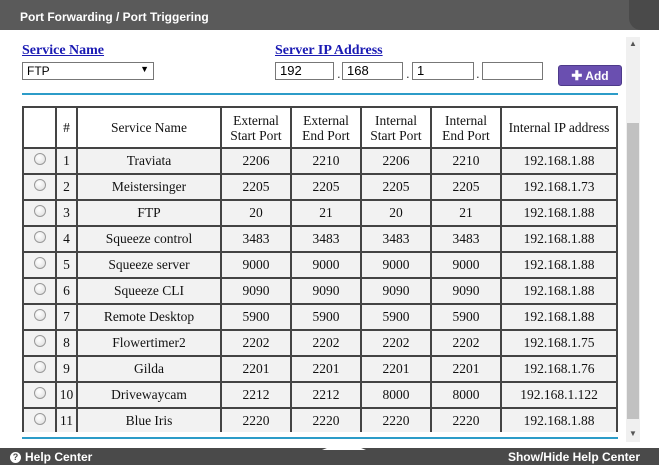  I want to click on table-row: 11 Blue Iris 2220 2220 2220 2220 192.168.1.88, so click(320, 419).